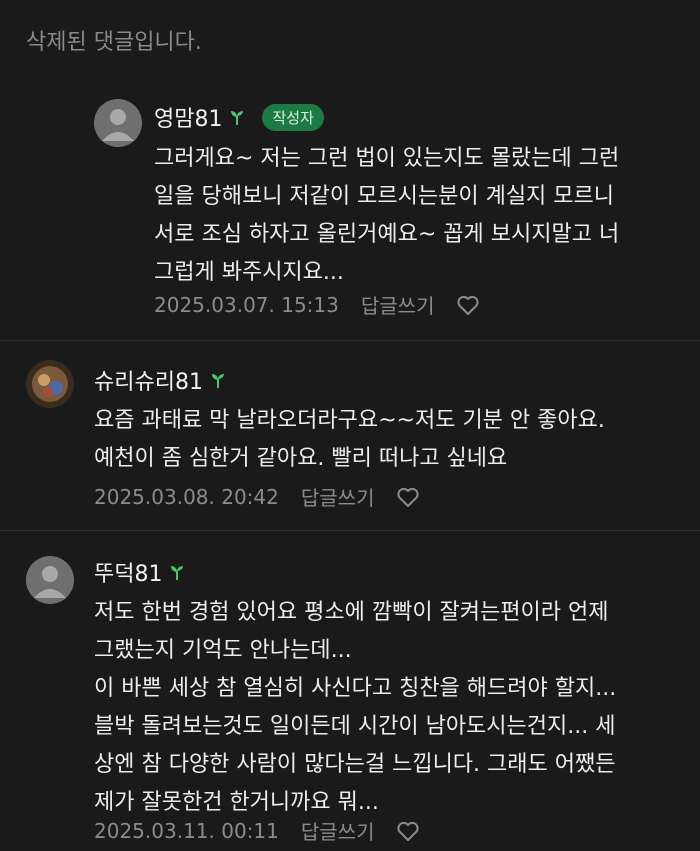 The image size is (700, 851). What do you see at coordinates (349, 420) in the screenshot?
I see `comment-text-line: 요즘 과태료 막 날라오더라구요~~저도 기분 안 좋아요.` at bounding box center [349, 420].